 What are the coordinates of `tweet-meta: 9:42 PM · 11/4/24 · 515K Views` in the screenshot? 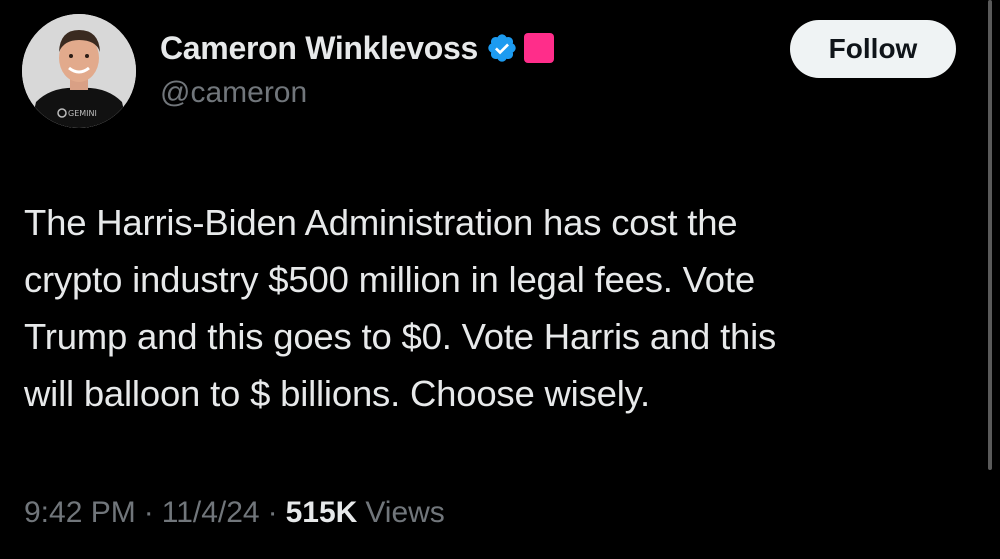 It's located at (234, 513).